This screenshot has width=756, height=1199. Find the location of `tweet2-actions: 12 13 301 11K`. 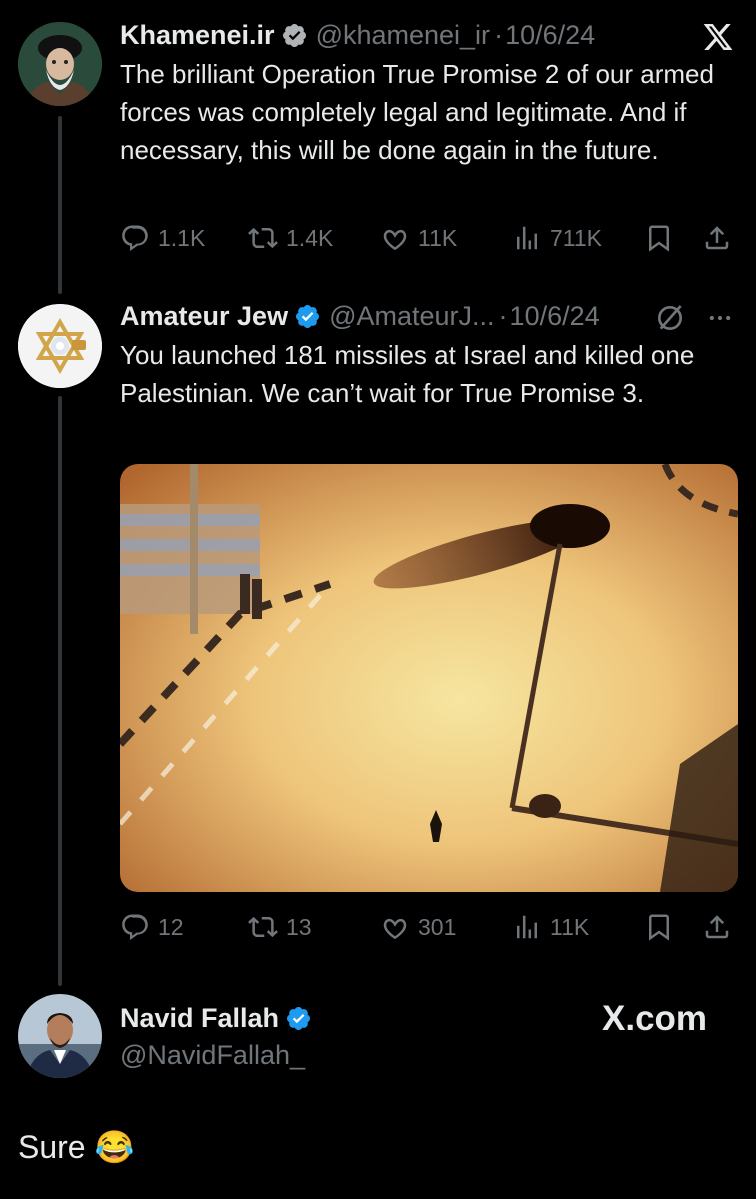

tweet2-actions: 12 13 301 11K is located at coordinates (428, 927).